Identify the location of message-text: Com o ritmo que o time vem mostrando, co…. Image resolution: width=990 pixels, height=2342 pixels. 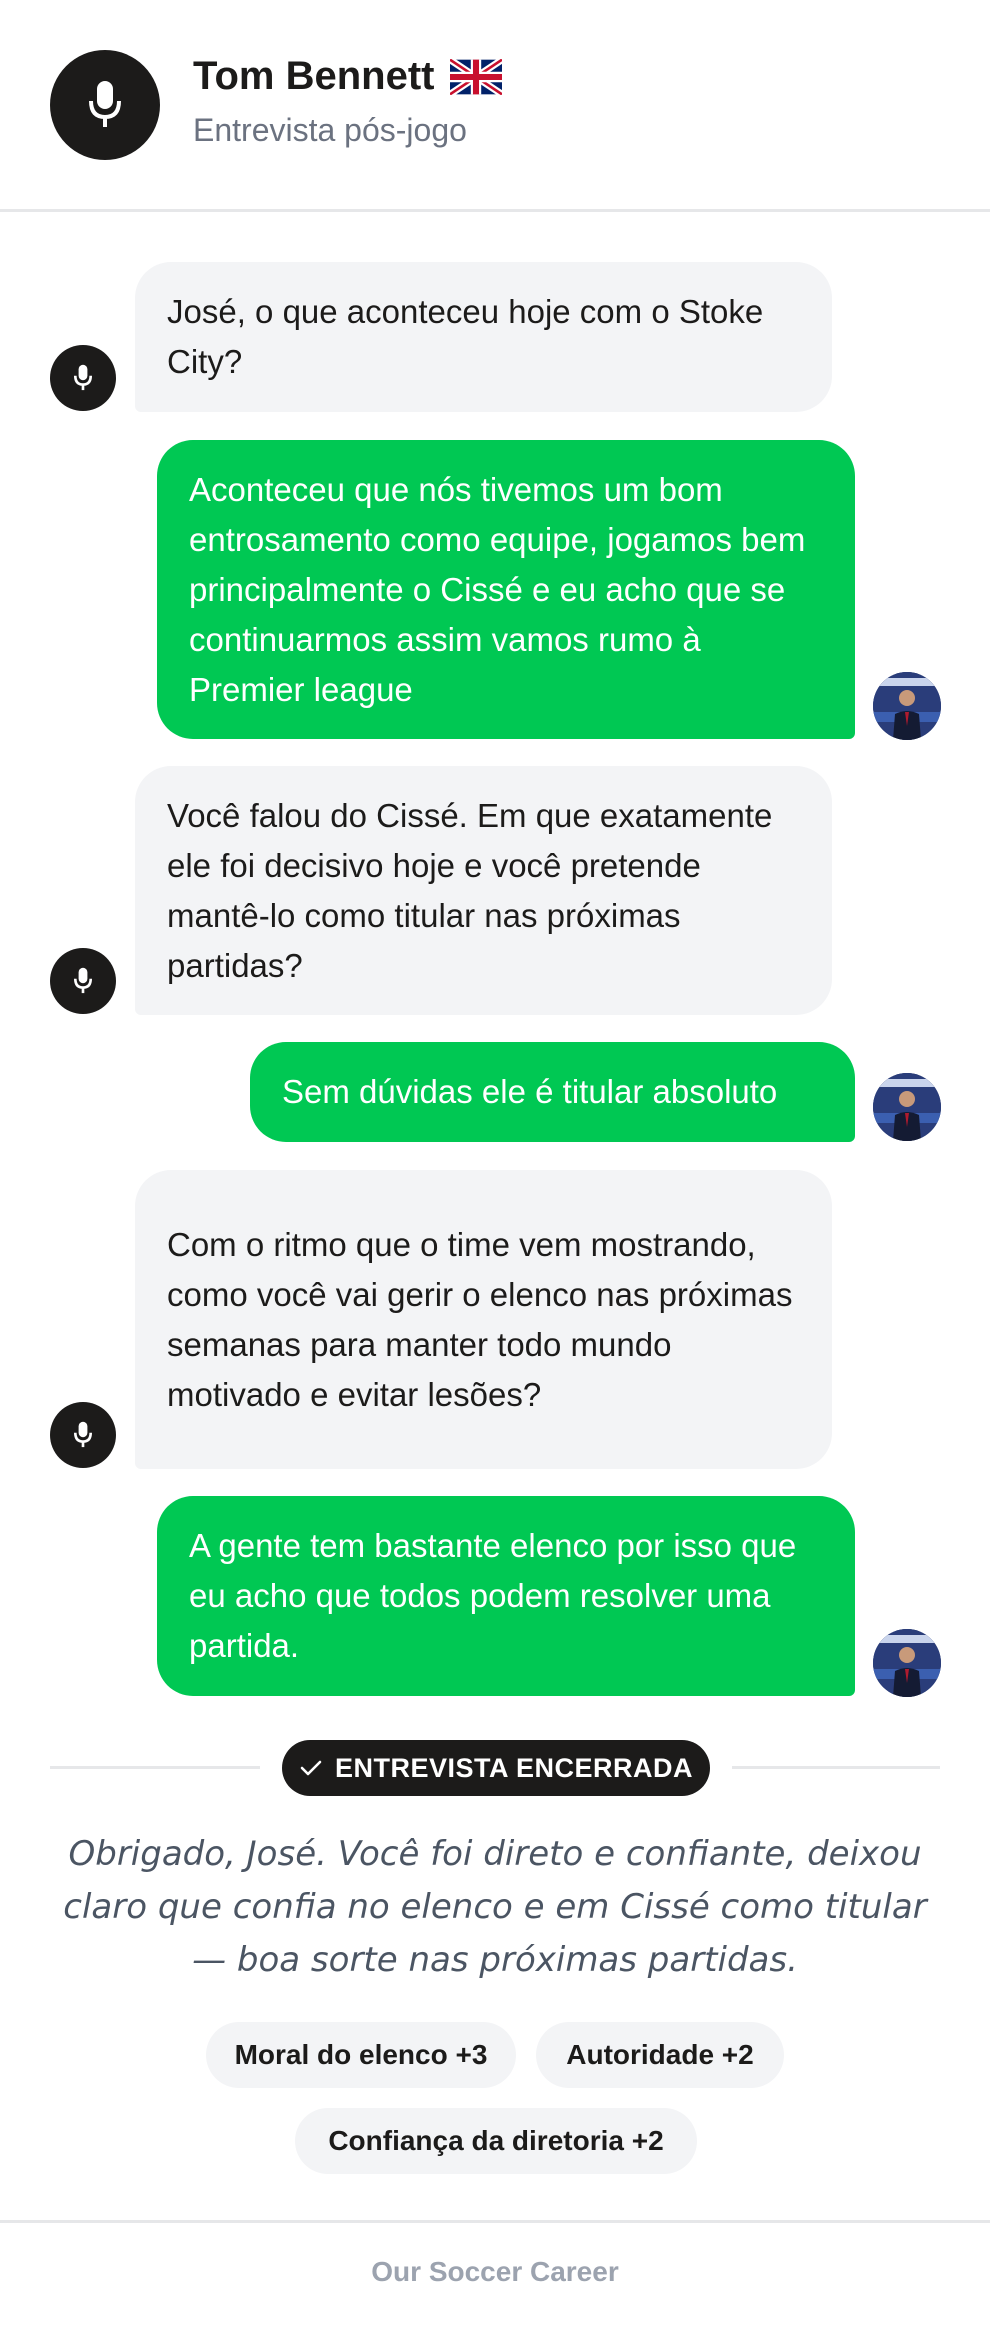
(480, 1319).